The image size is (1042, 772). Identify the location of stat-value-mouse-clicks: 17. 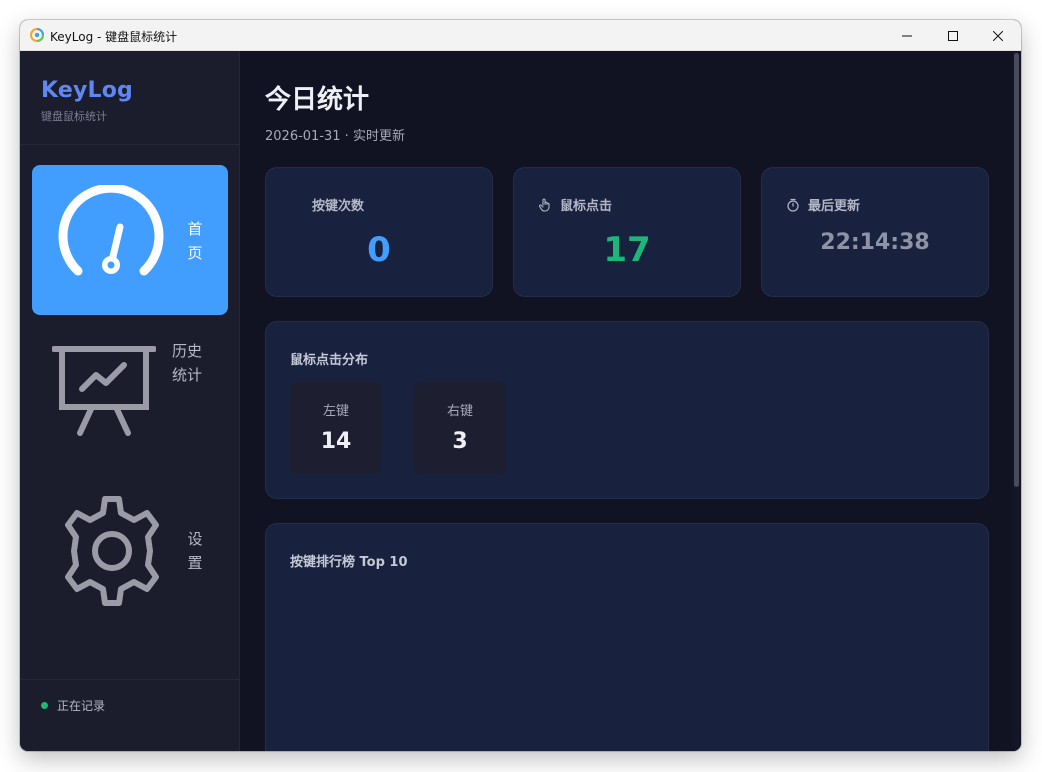
(627, 250).